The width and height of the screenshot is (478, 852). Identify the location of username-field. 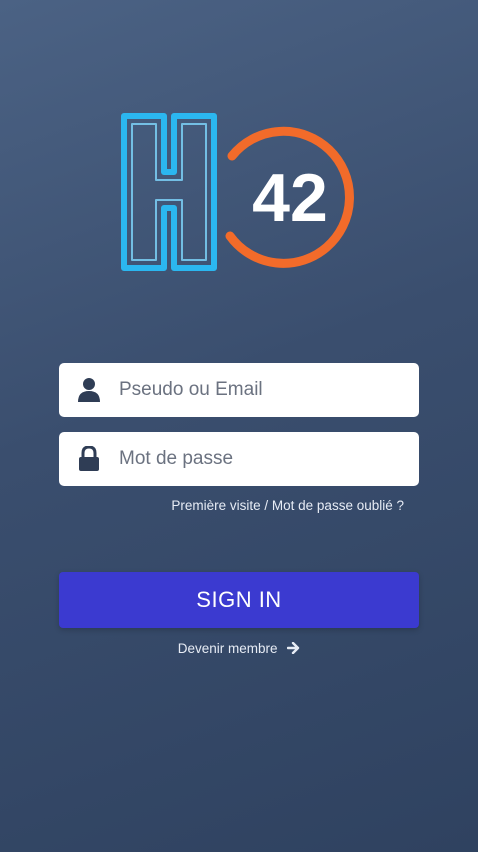
(239, 390).